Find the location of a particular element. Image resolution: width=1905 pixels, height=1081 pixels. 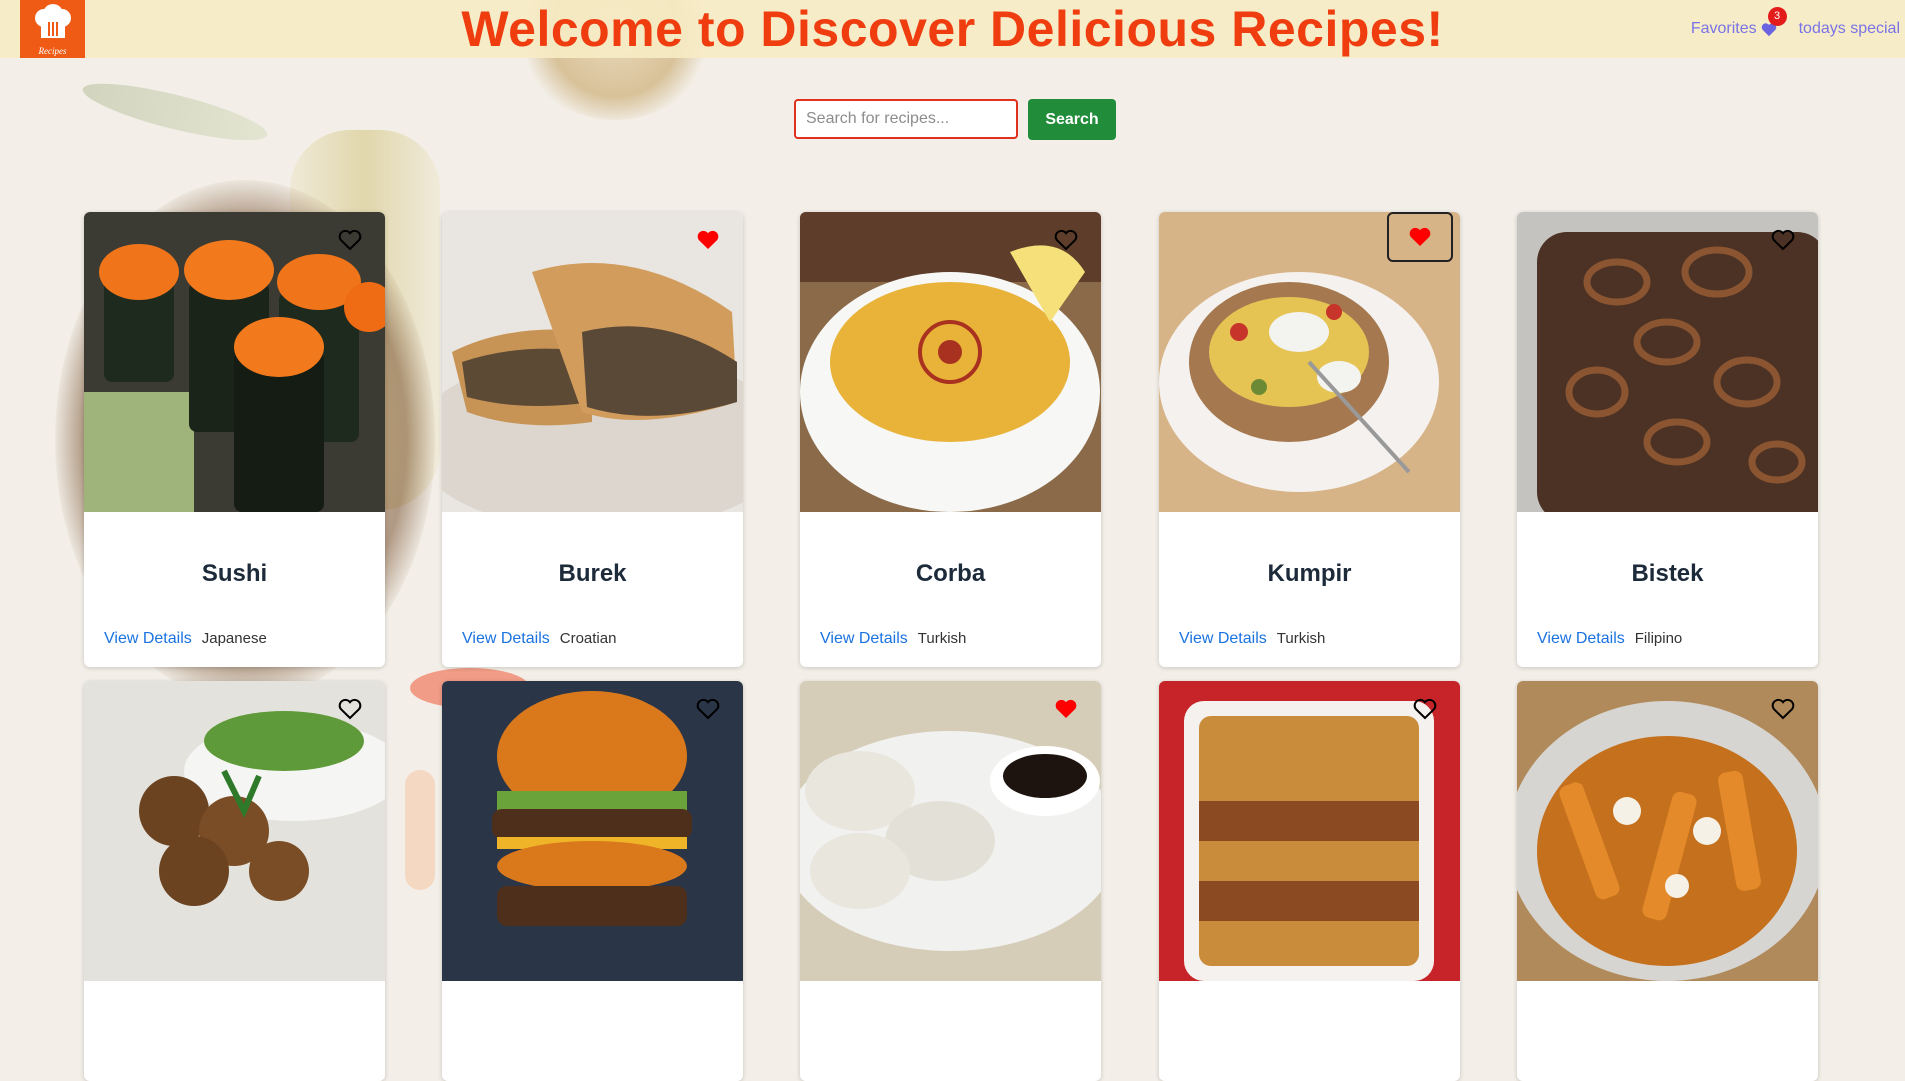

recipe-name: Corba is located at coordinates (950, 573).